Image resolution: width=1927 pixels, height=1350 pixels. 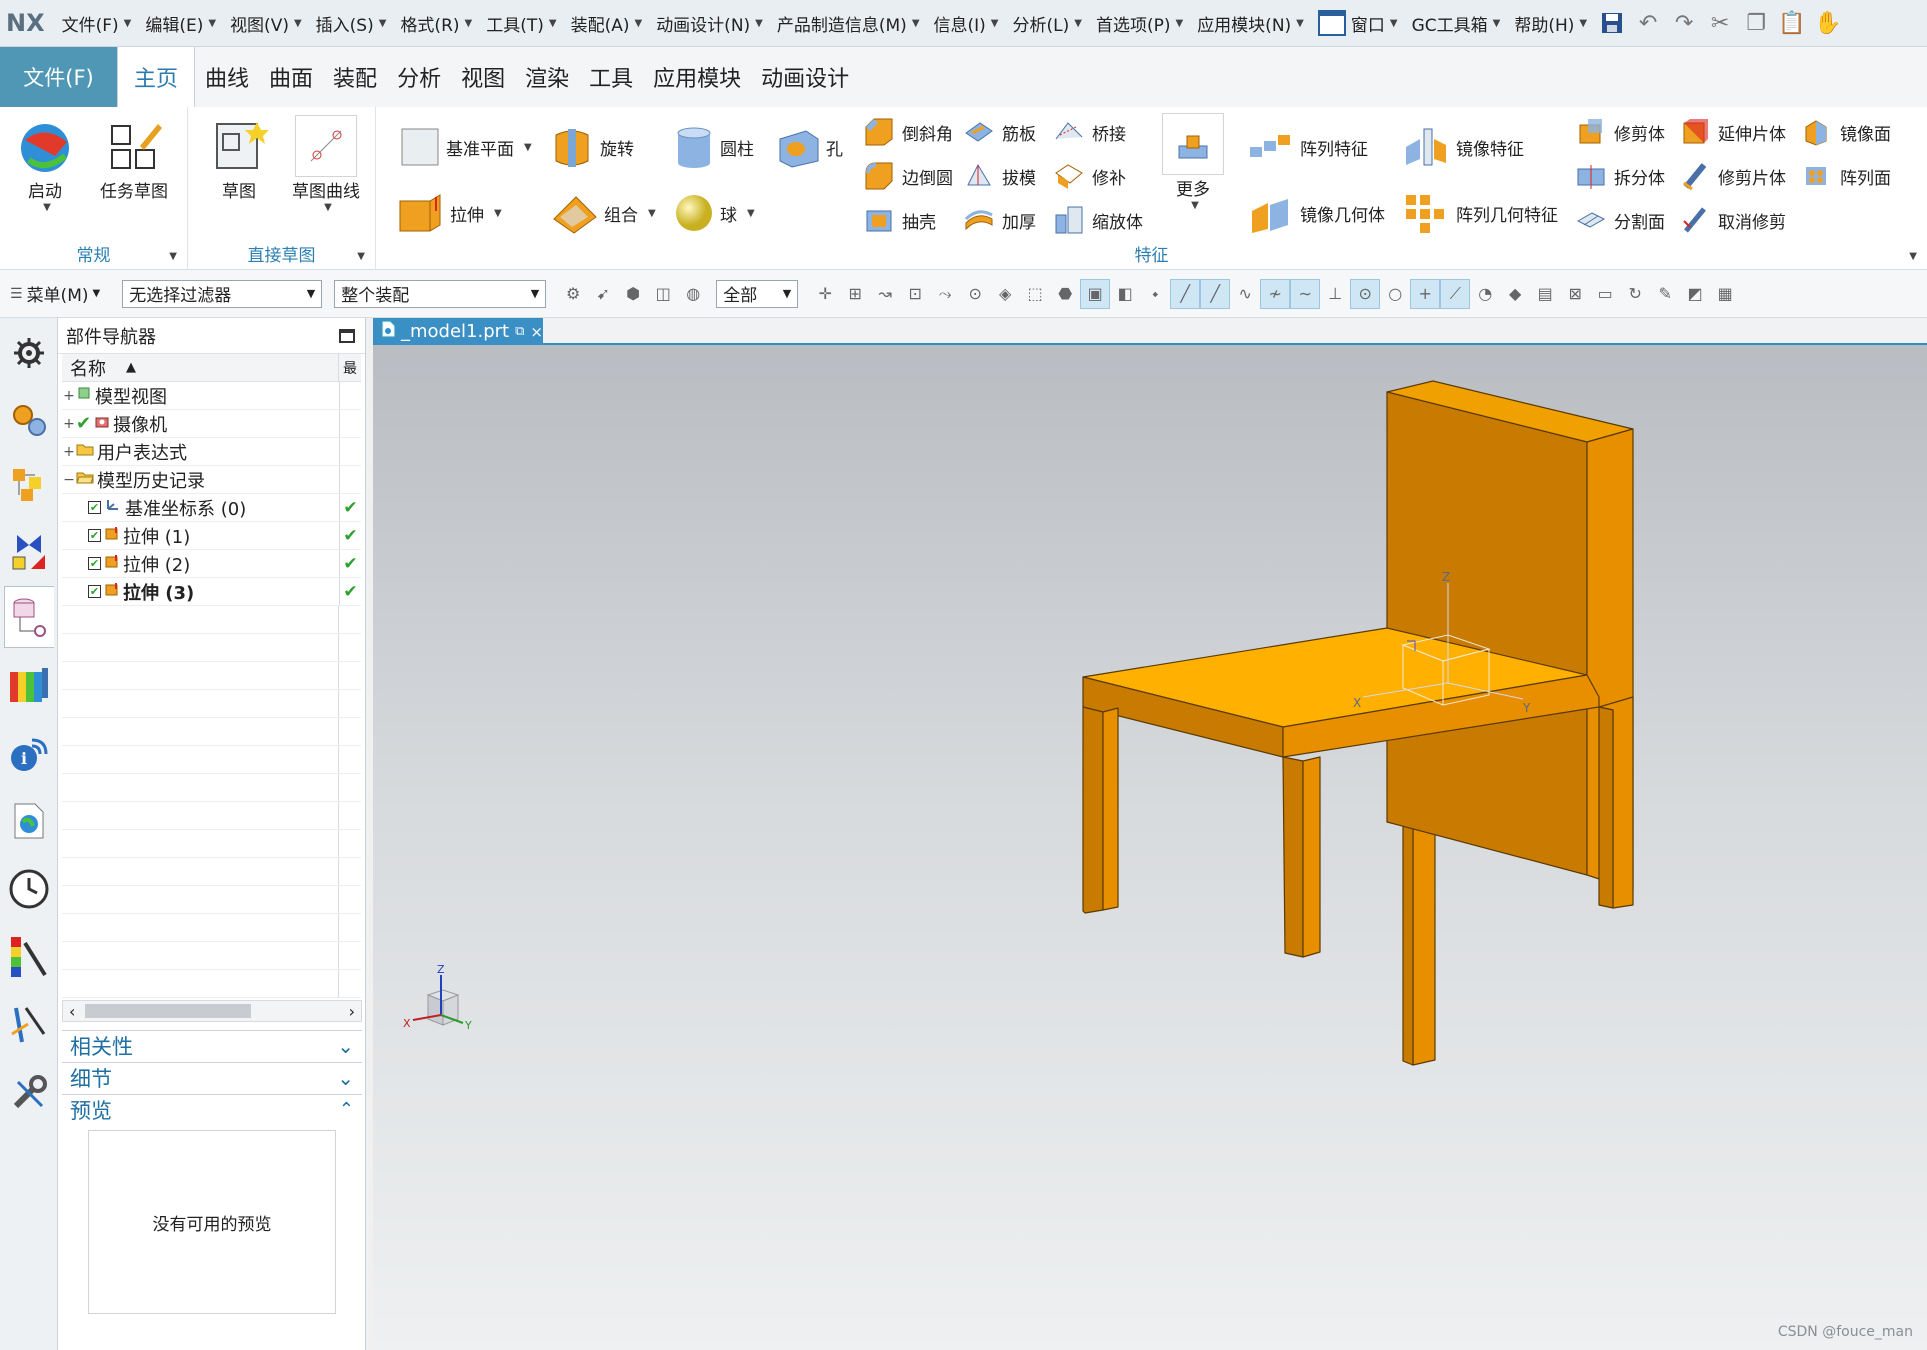 What do you see at coordinates (1035, 294) in the screenshot?
I see `box-select-icon: ⬚` at bounding box center [1035, 294].